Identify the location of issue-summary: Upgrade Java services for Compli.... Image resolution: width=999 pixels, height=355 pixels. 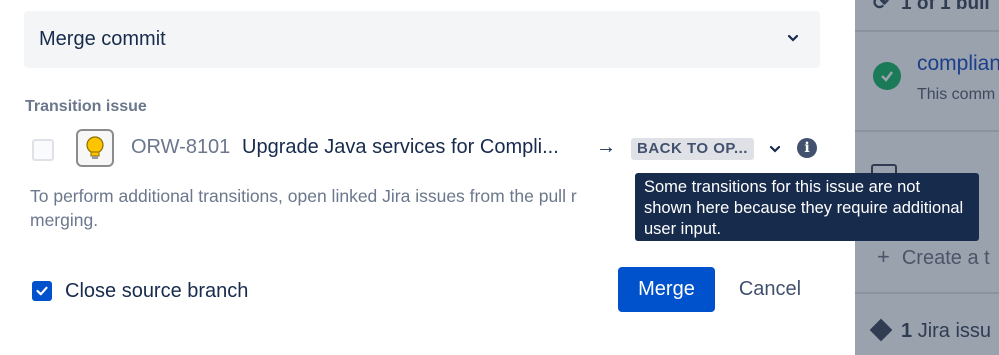
(400, 147).